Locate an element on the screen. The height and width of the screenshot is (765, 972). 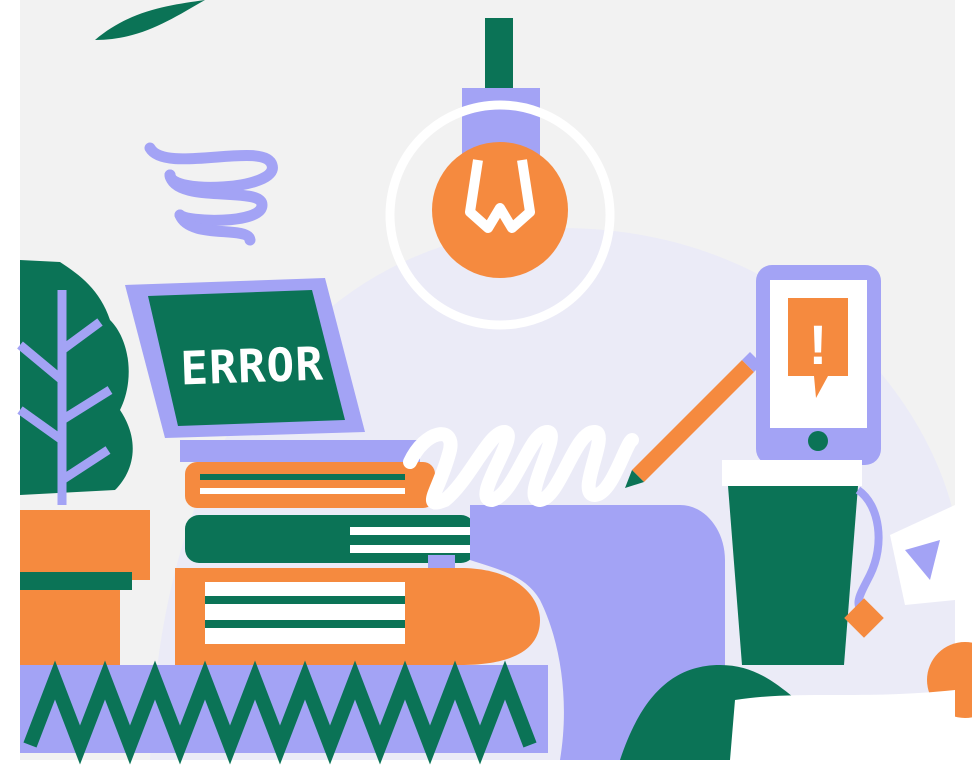
laptop-error-text: ERROR is located at coordinates (251, 366).